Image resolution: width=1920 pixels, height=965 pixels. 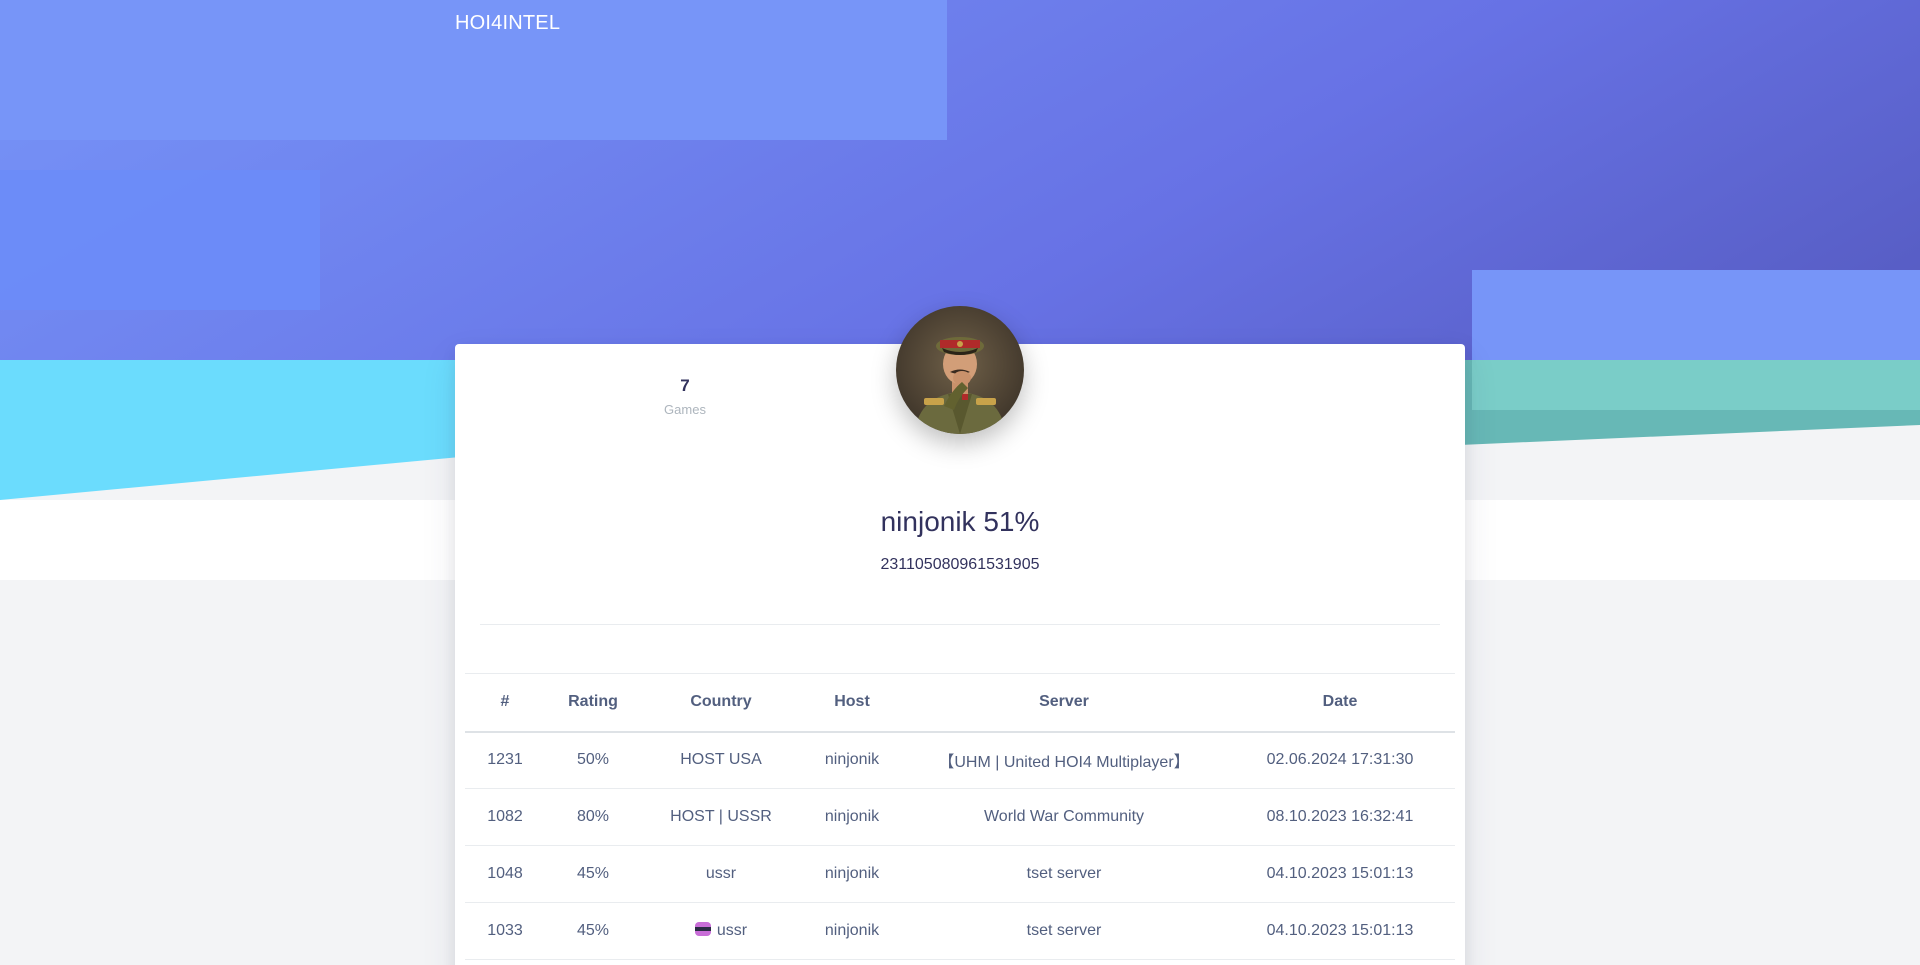 I want to click on cell-server: 【UHM | United HOI4 Multiplayer】, so click(x=1064, y=760).